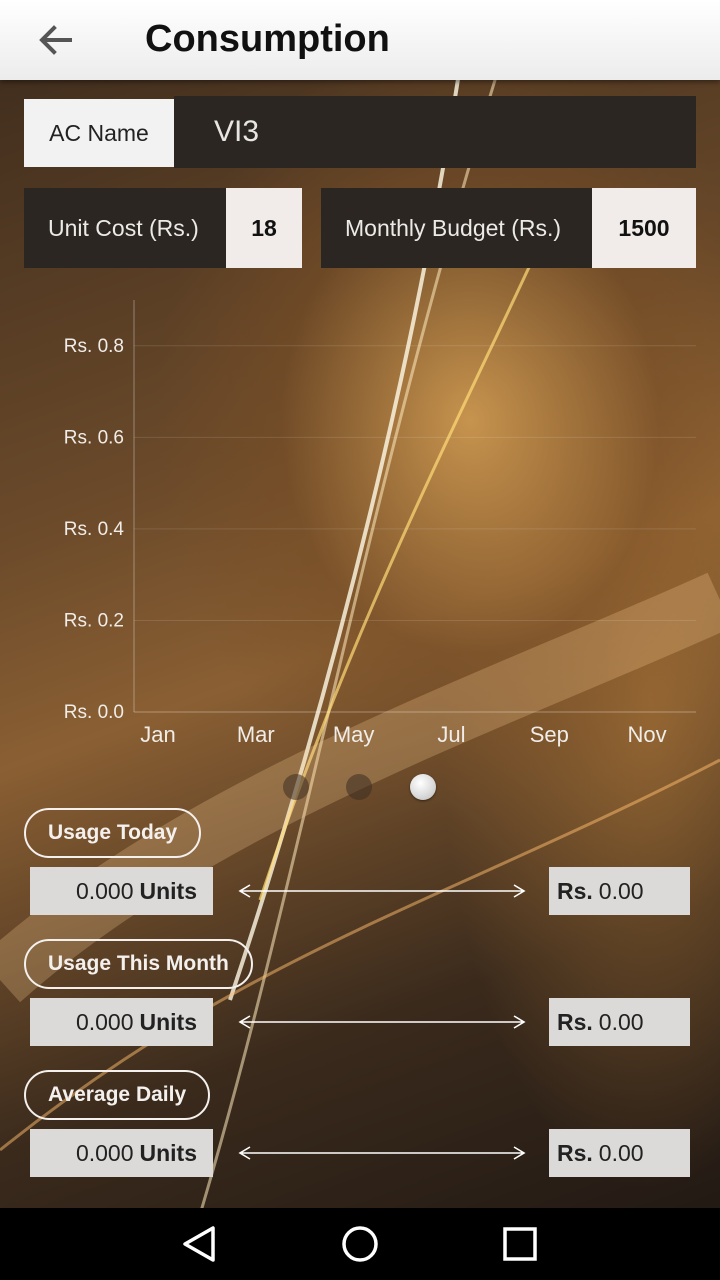 The height and width of the screenshot is (1280, 720). I want to click on average-daily-rs: Rs. 0.00, so click(619, 1153).